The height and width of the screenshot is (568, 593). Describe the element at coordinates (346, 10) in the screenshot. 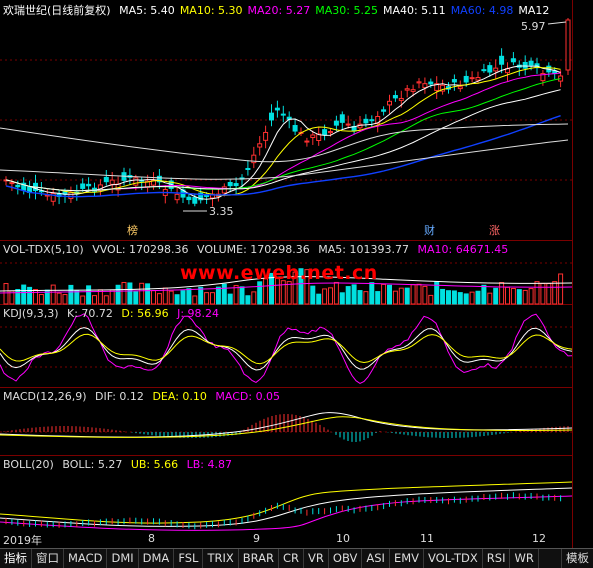

I see `ma-legend-item: MA30: 5.25` at that location.